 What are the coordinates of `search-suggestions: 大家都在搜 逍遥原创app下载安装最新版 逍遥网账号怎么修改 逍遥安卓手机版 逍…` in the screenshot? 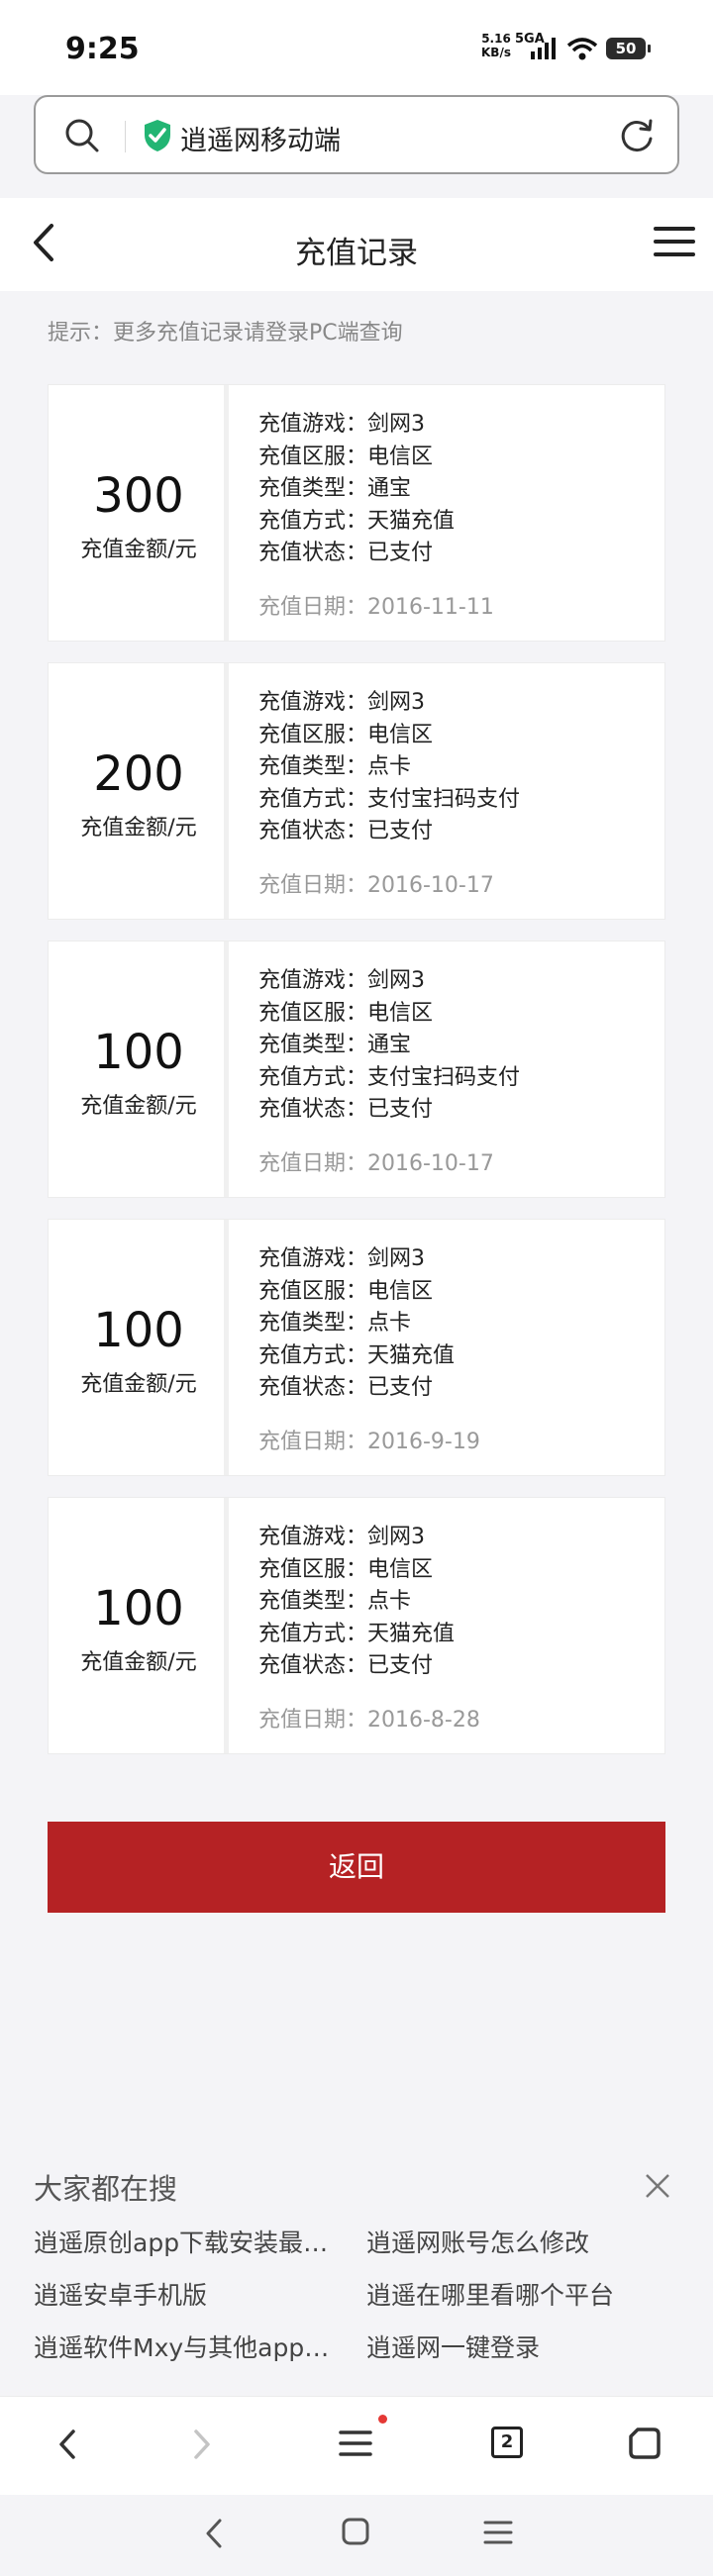 It's located at (356, 2267).